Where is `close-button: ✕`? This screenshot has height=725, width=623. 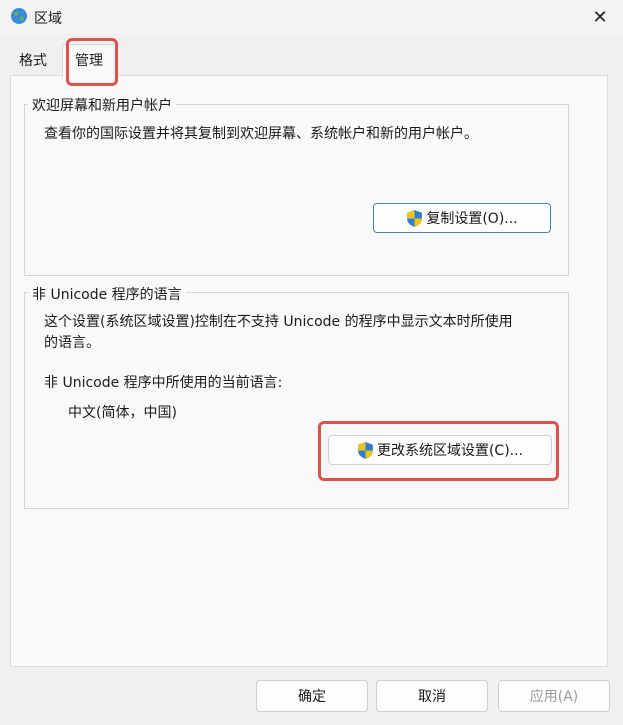 close-button: ✕ is located at coordinates (600, 17).